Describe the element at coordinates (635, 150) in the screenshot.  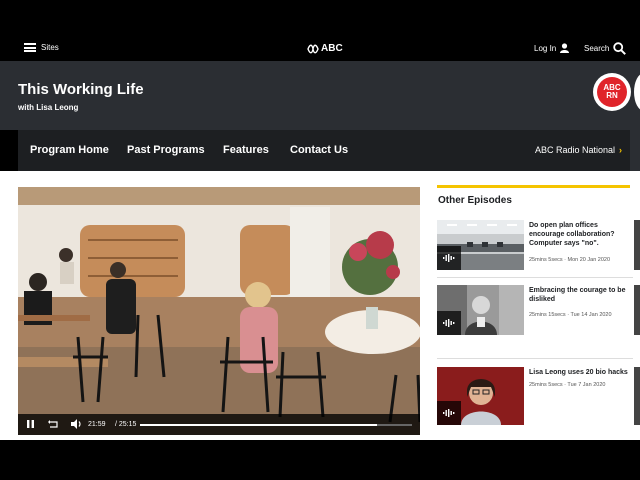
I see `nav-overflow-peek` at that location.